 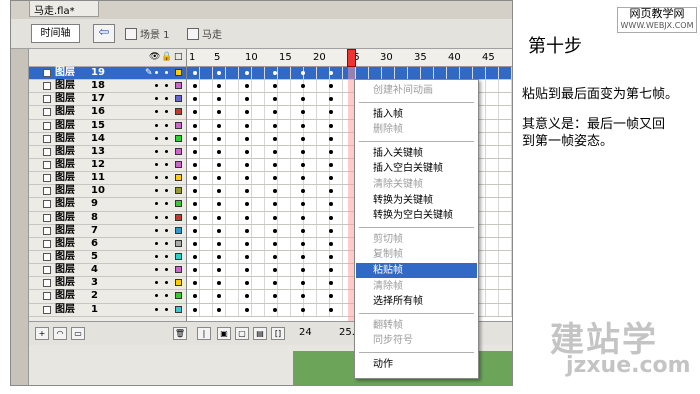 I want to click on menu-item: 粘贴帧, so click(x=416, y=270).